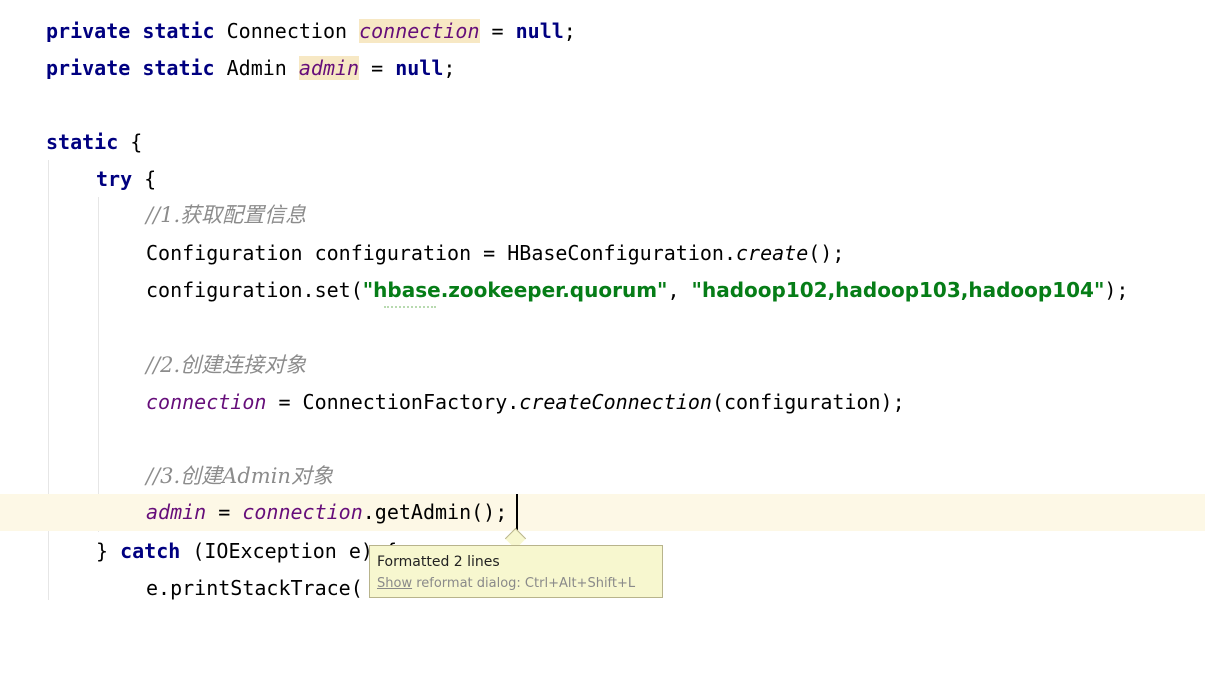 Image resolution: width=1205 pixels, height=681 pixels. I want to click on statement: e.printStackTrace(, so click(254, 588).